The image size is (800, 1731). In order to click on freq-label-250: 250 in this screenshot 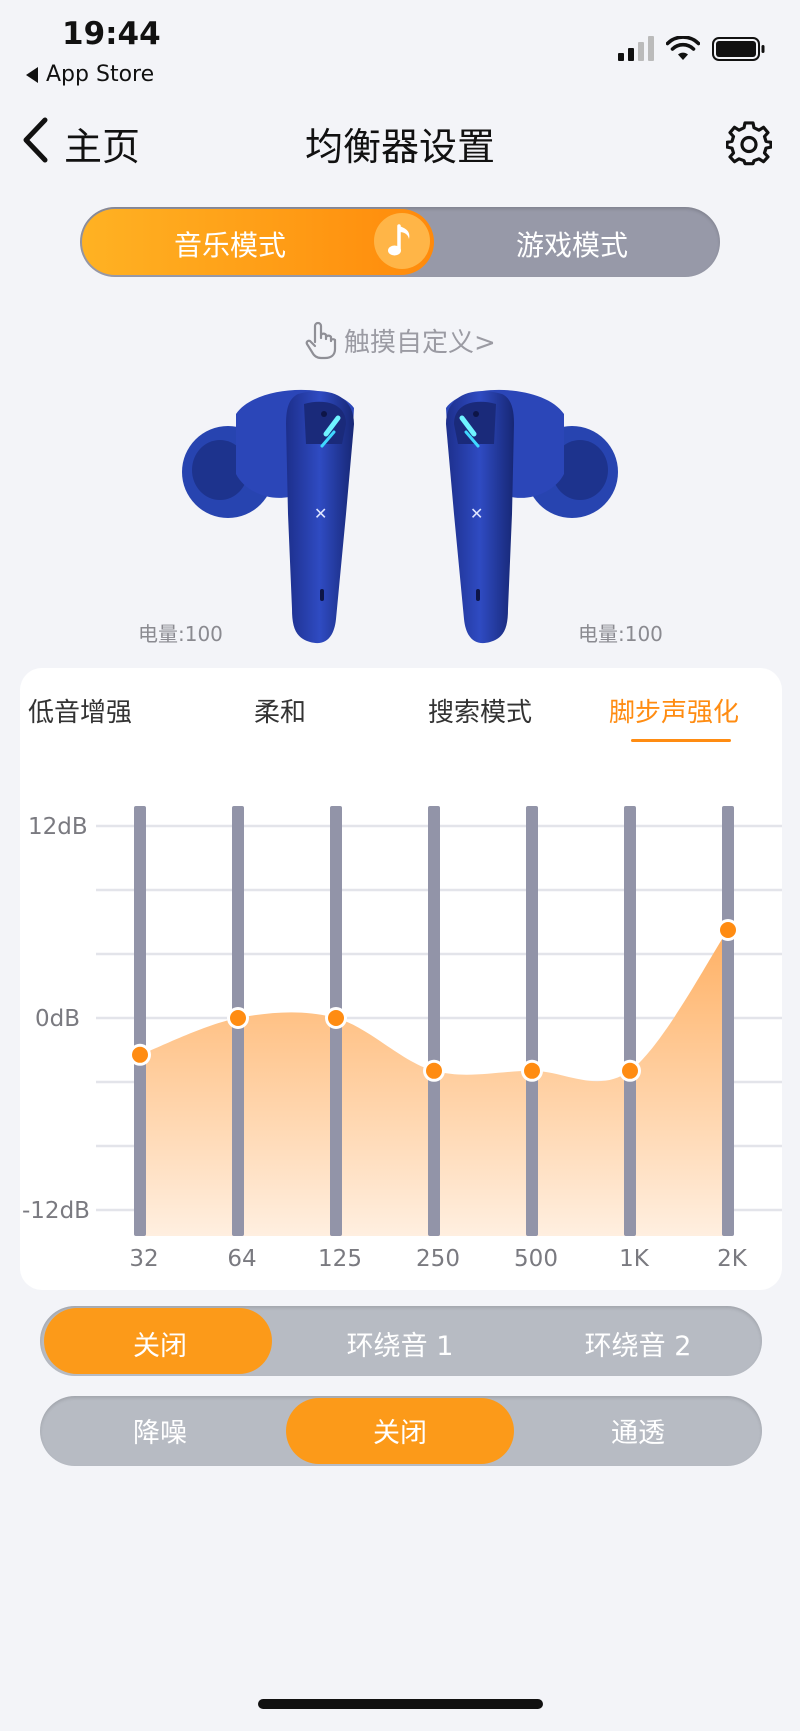, I will do `click(438, 1259)`.